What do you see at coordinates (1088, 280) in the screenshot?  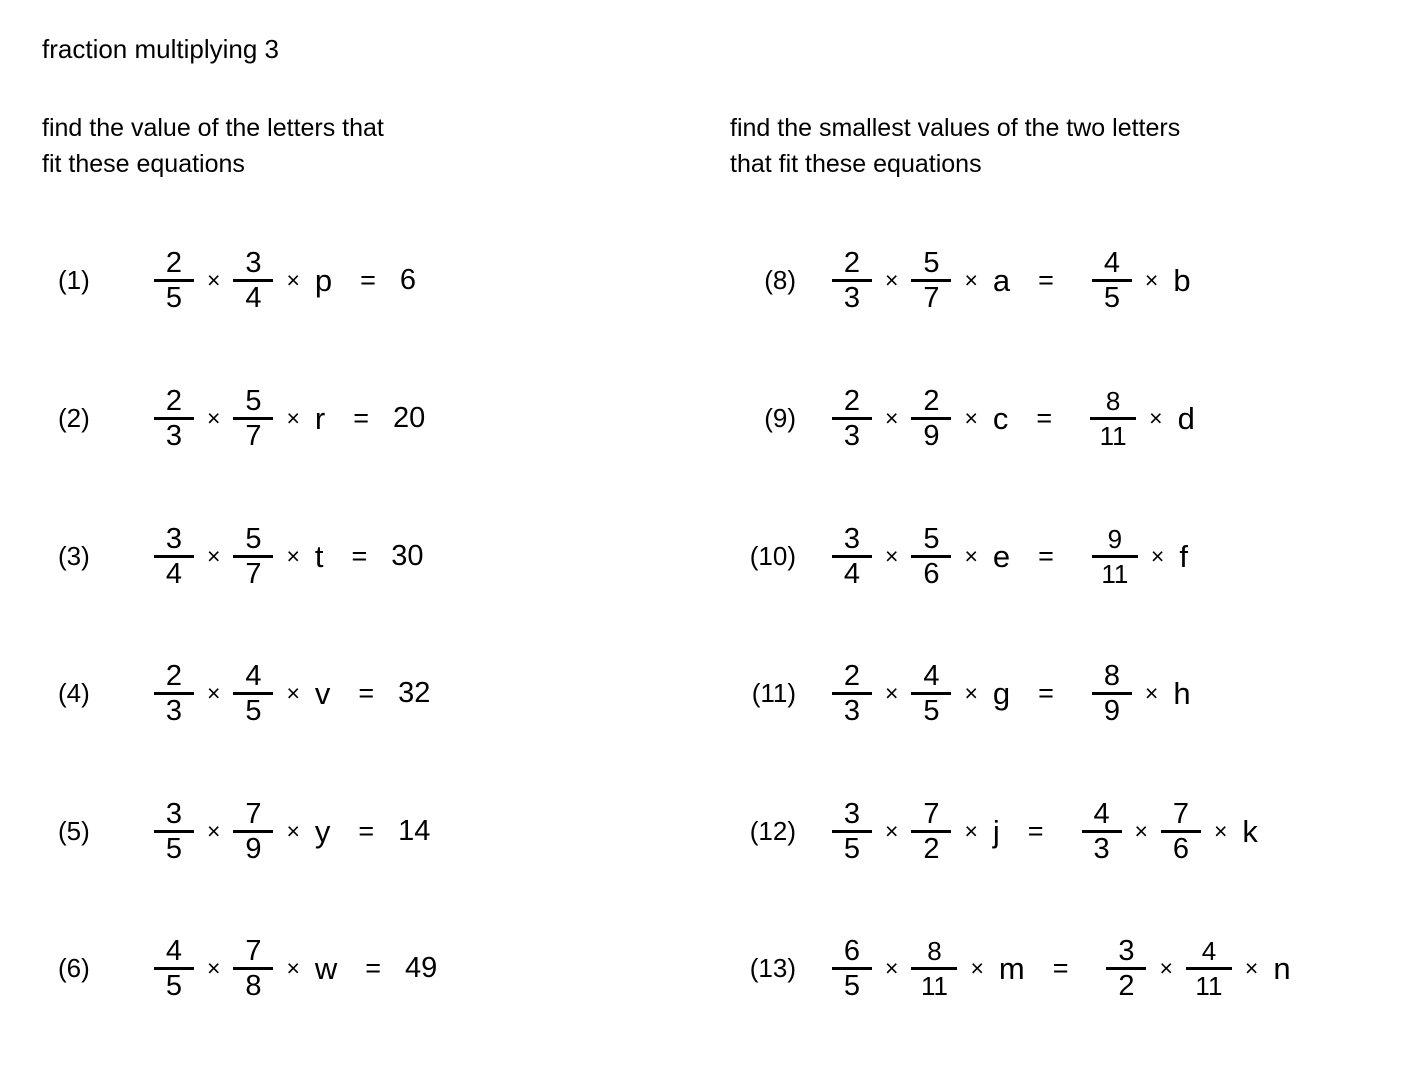 I see `equation-expression: 2 3 × 5 7 × a = 4 5 × b` at bounding box center [1088, 280].